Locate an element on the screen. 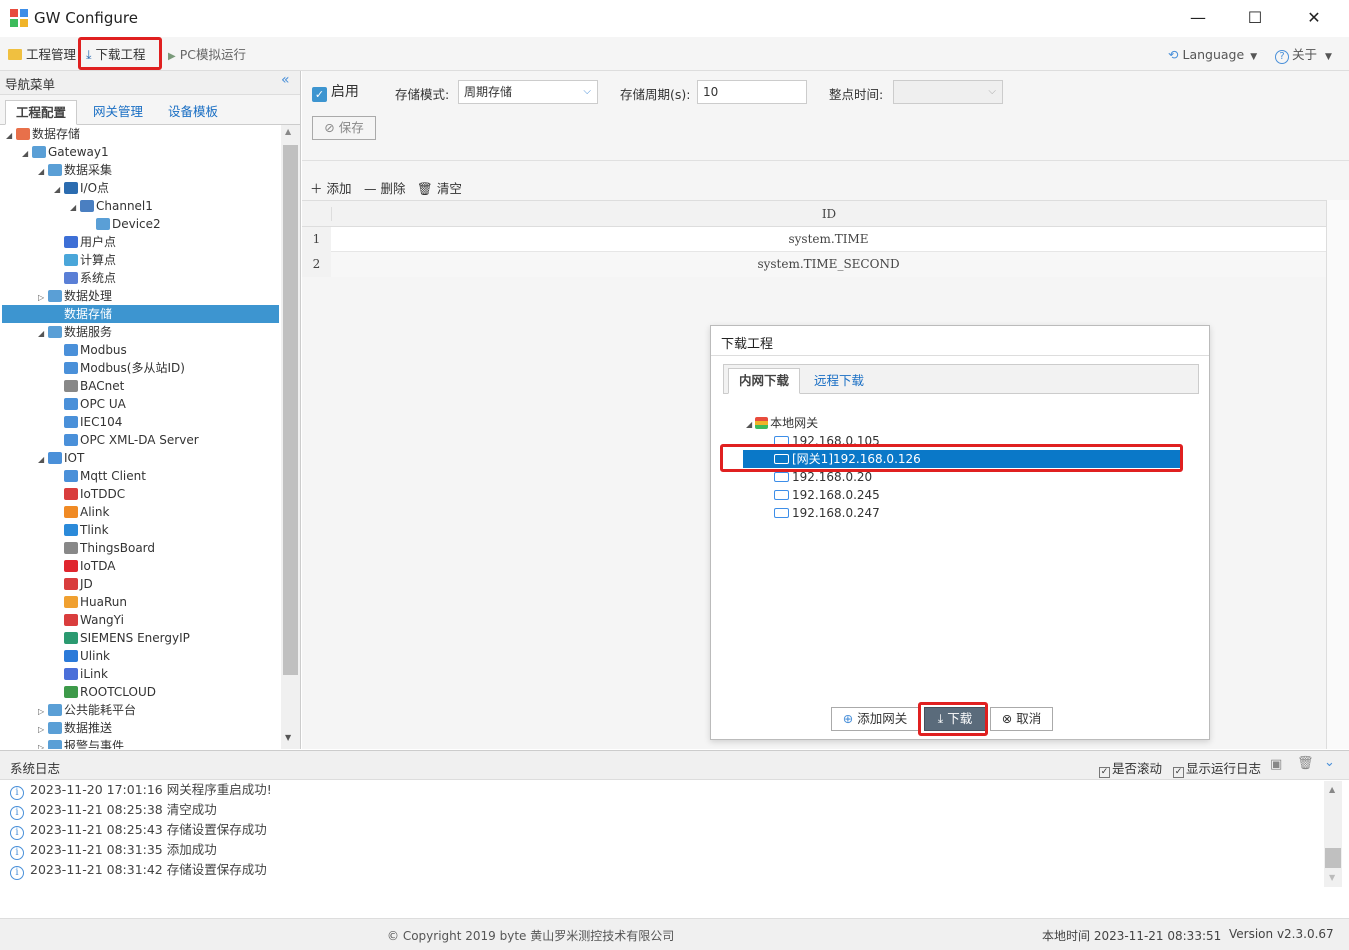 The image size is (1349, 950). table-row: 1 system.TIME is located at coordinates (814, 239).